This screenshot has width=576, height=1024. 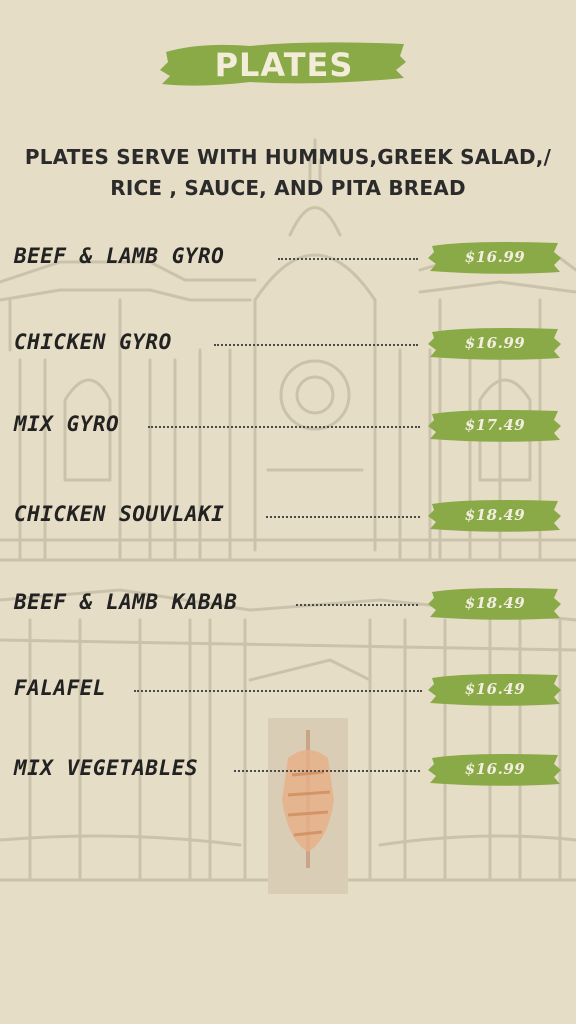 I want to click on price-tag: $16.49, so click(x=495, y=689).